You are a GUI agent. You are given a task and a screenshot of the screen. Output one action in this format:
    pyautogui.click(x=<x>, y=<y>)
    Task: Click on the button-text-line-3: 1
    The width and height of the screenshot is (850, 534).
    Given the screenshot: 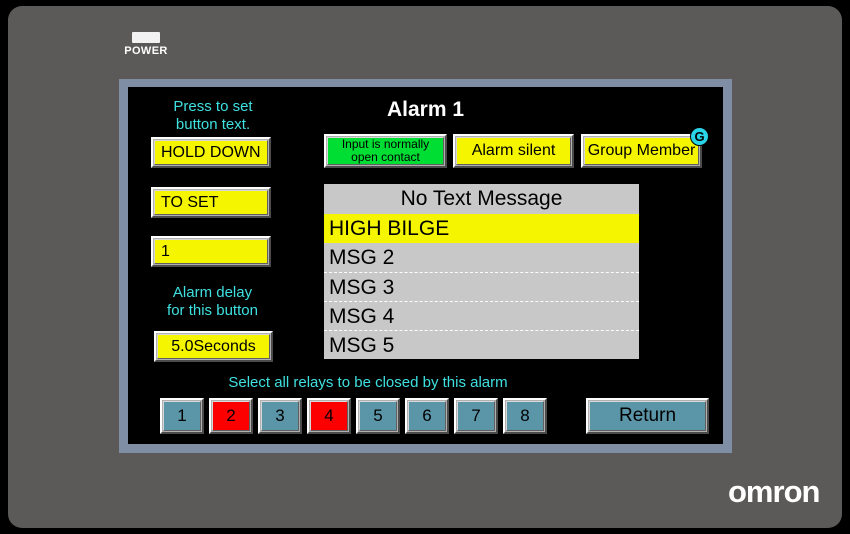 What is the action you would take?
    pyautogui.click(x=211, y=251)
    